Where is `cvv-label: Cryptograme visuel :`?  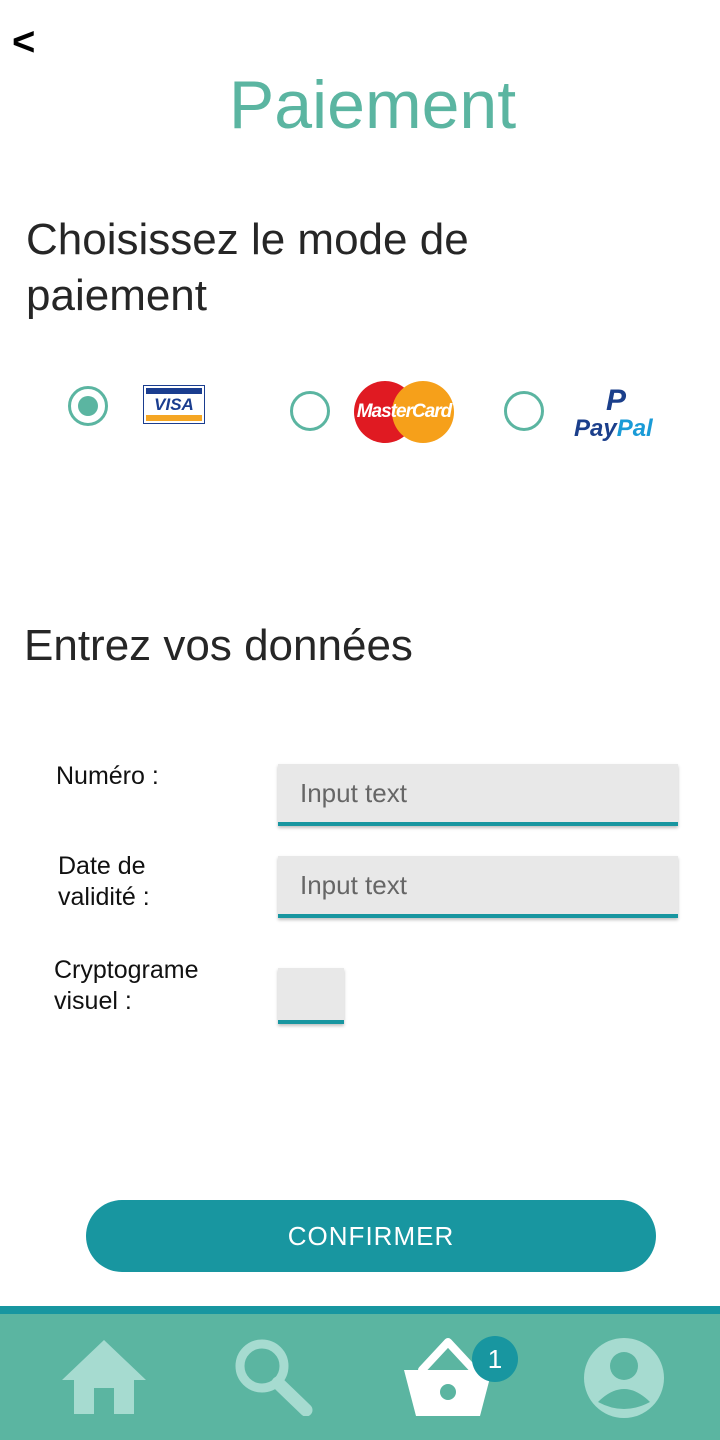 cvv-label: Cryptograme visuel : is located at coordinates (126, 985).